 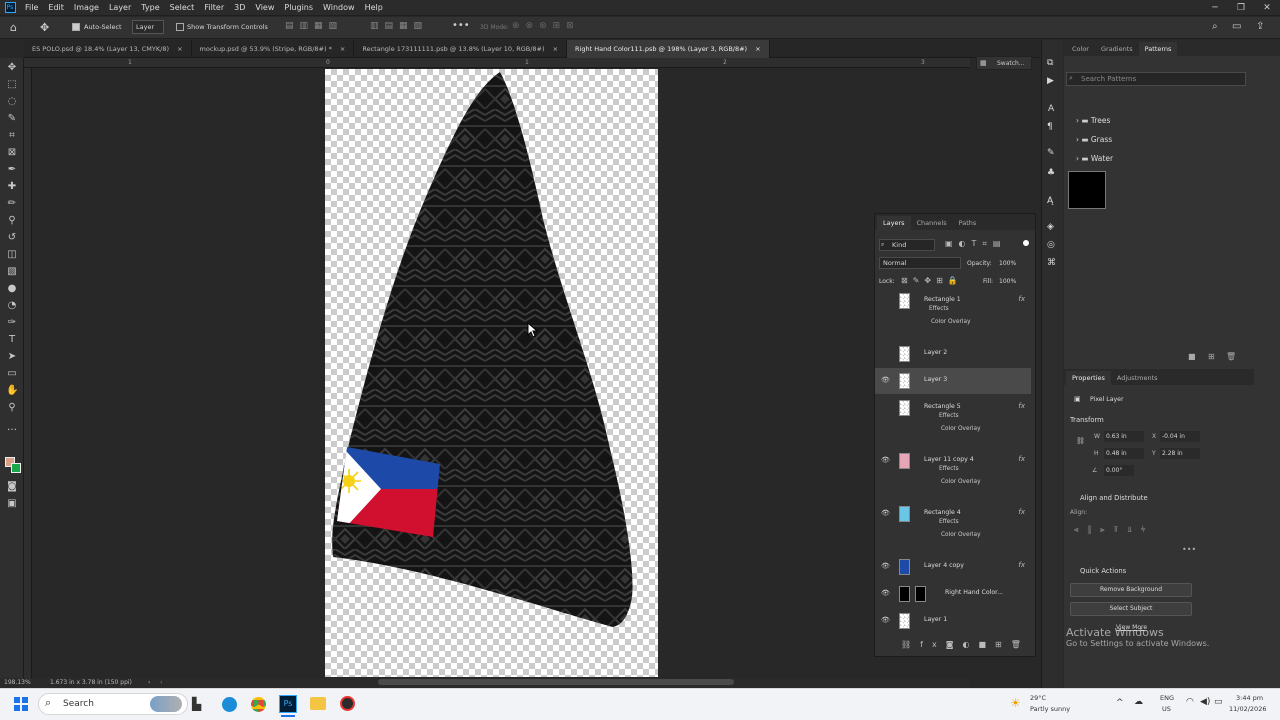 I want to click on document-tab: mockup.psd @ 53.9% (Stripe, RGB/8#) * ×, so click(x=273, y=49).